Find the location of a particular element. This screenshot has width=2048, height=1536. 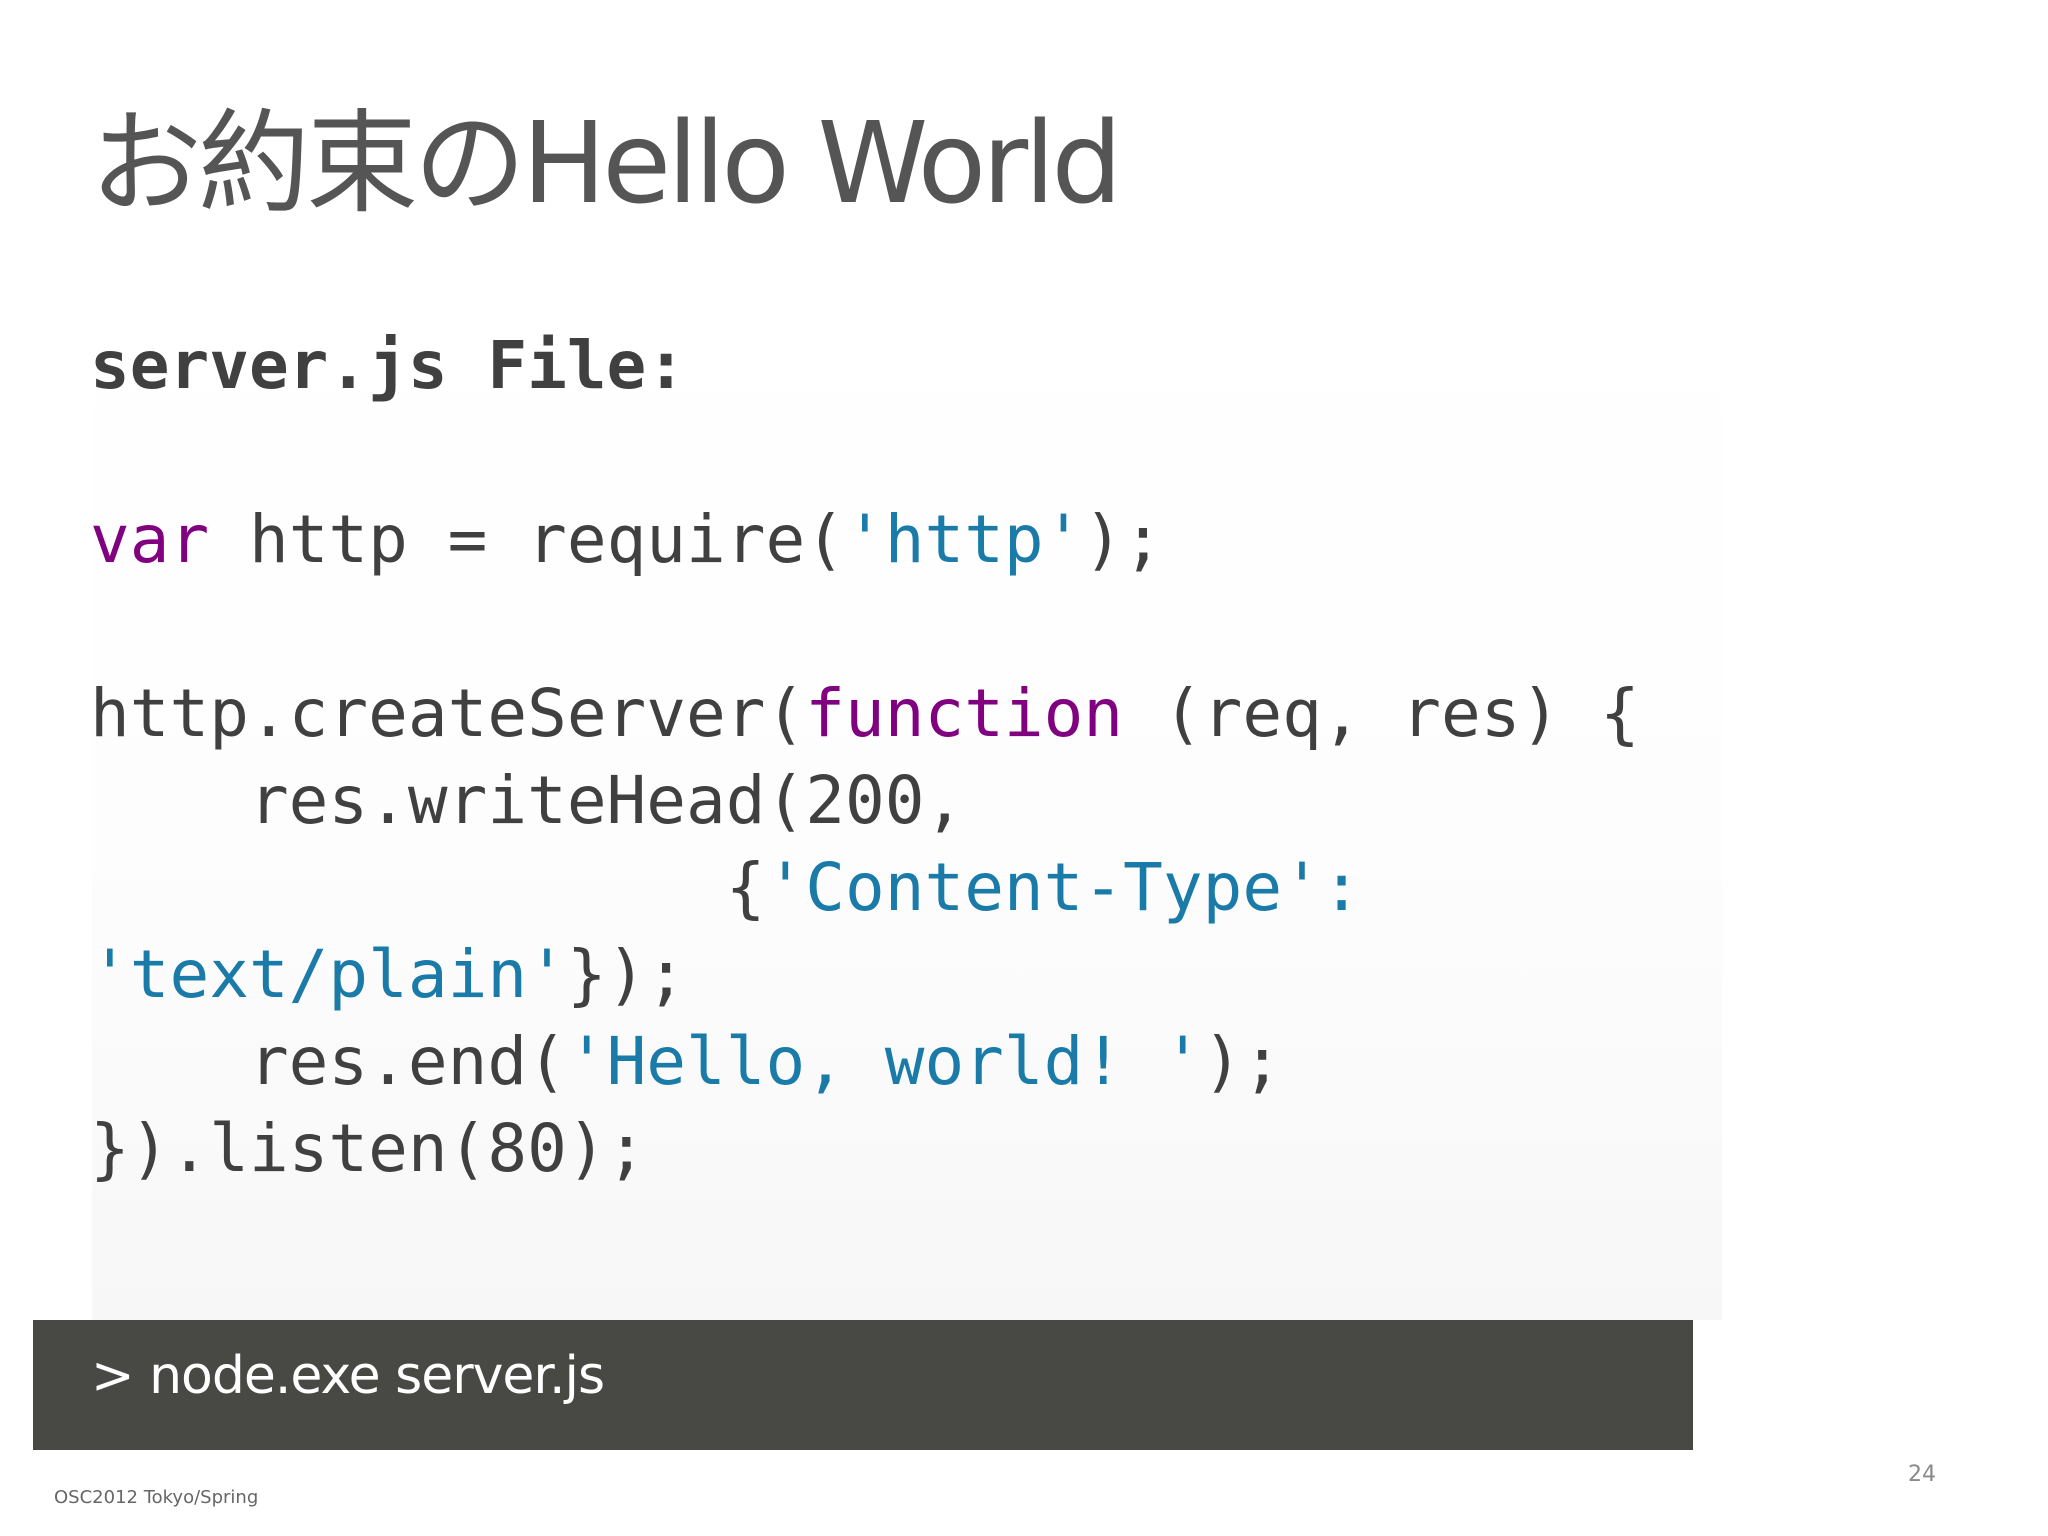

code-line: http.createServer(function (req, res) { is located at coordinates (865, 713).